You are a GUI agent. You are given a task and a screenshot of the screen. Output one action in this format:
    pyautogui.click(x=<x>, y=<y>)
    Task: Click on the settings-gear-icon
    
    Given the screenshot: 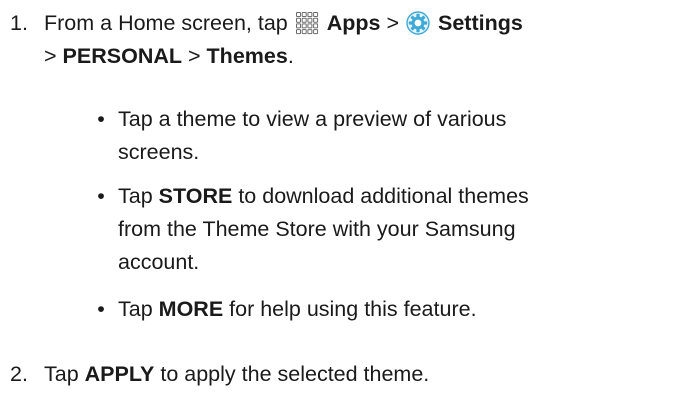 What is the action you would take?
    pyautogui.click(x=418, y=23)
    